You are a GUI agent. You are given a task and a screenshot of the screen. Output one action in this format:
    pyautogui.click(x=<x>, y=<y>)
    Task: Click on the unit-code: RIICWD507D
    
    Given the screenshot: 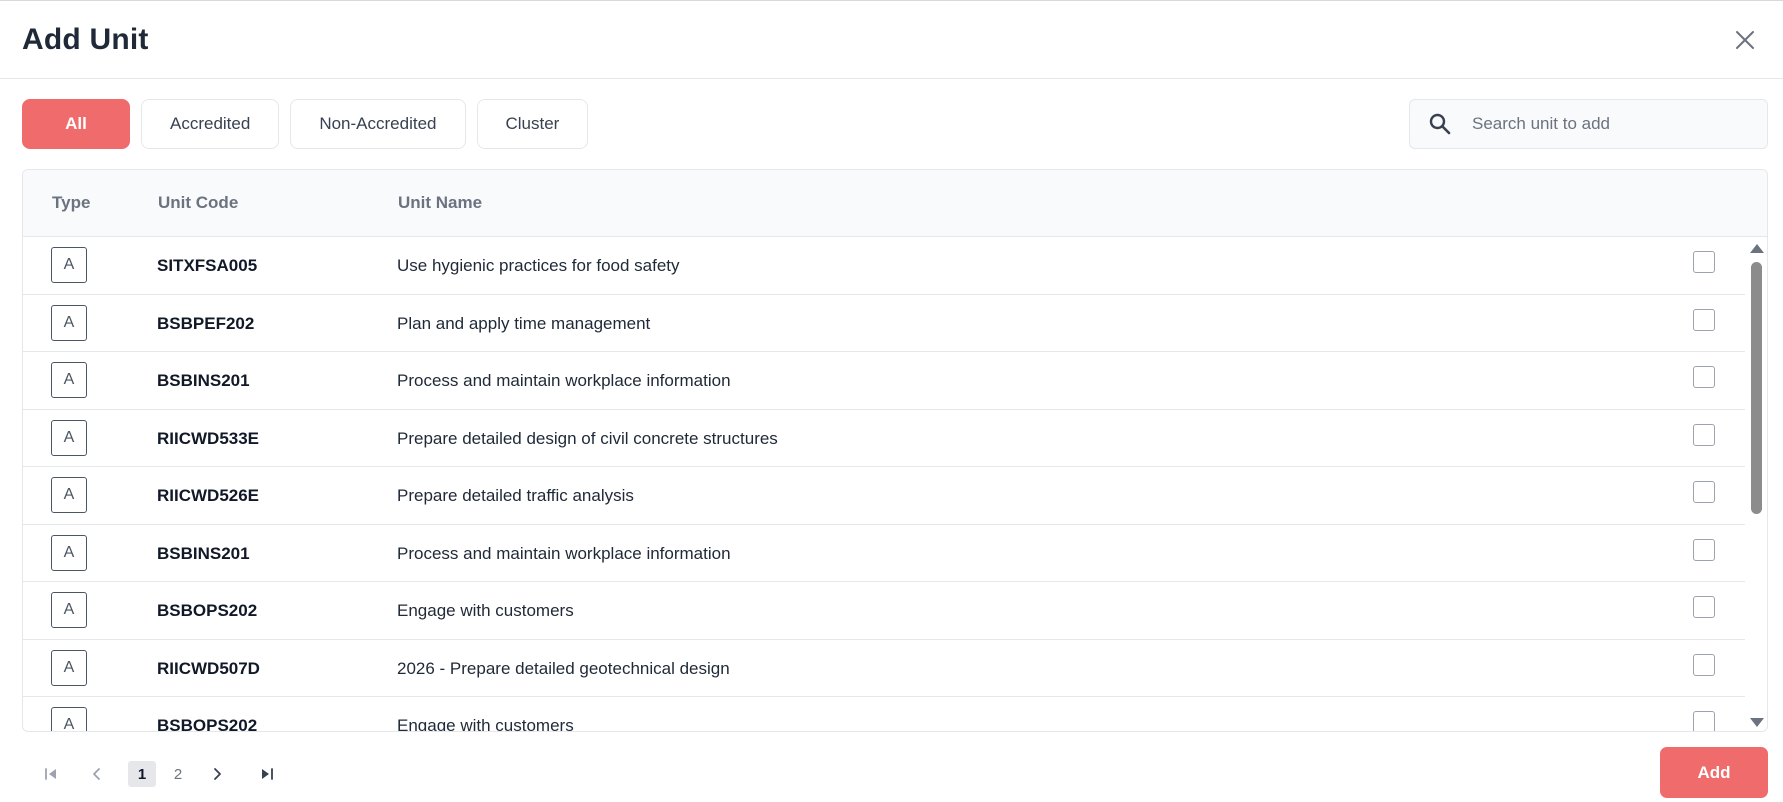 What is the action you would take?
    pyautogui.click(x=208, y=668)
    